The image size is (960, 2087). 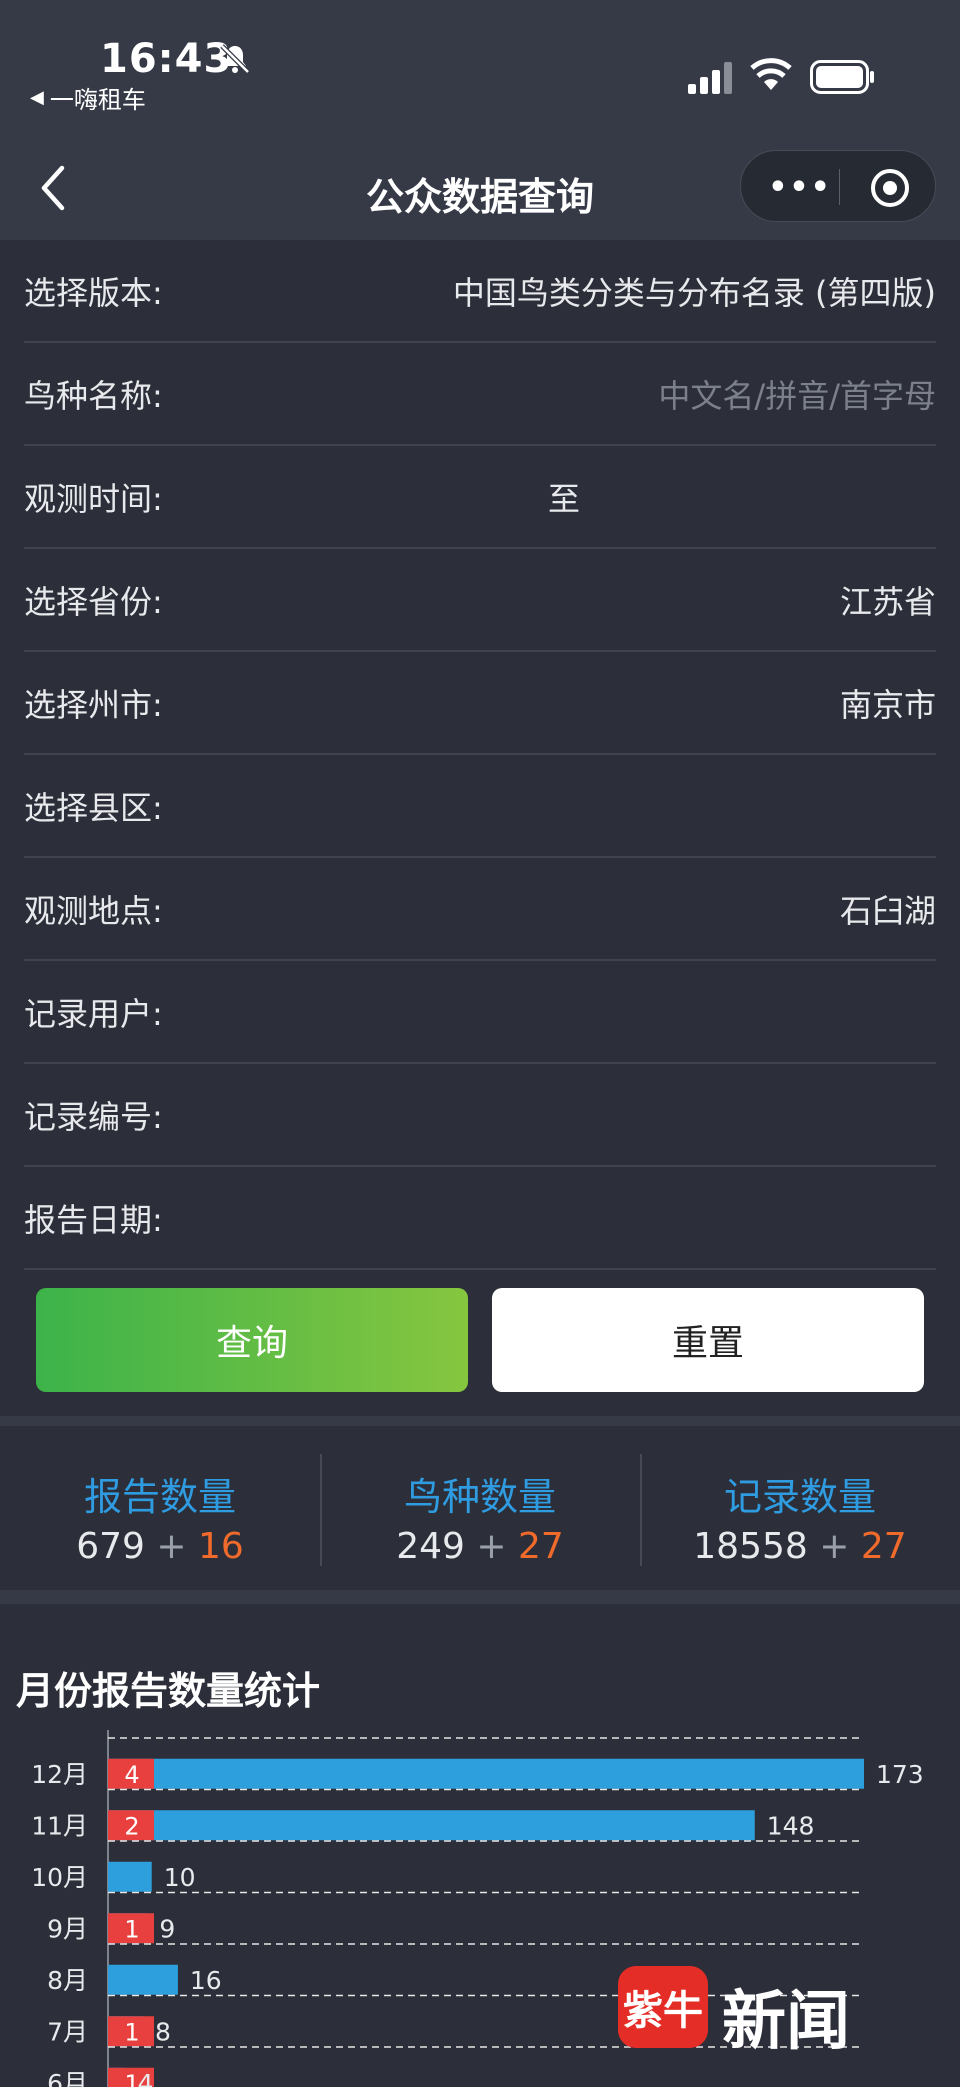 I want to click on stat-base: 249, so click(x=430, y=1546).